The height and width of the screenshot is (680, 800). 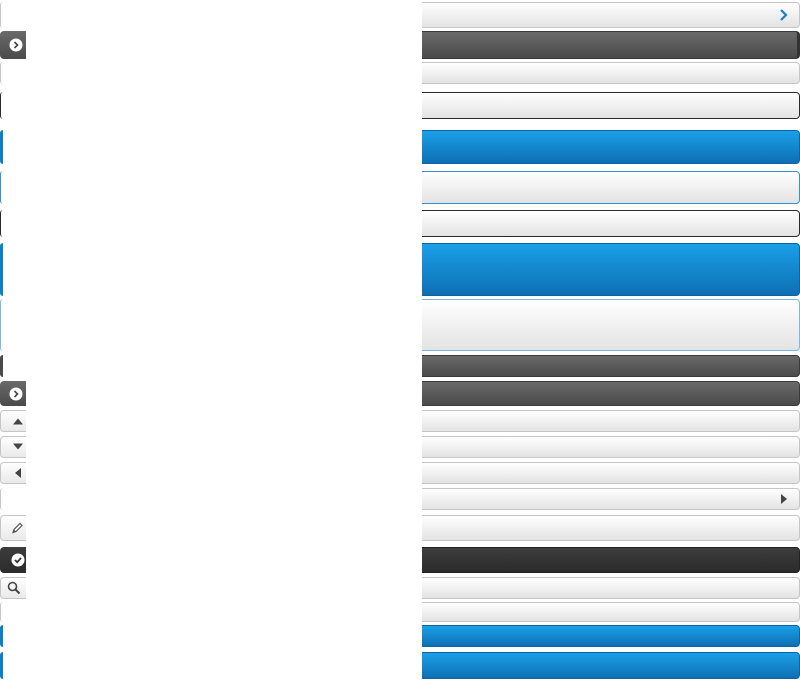 What do you see at coordinates (1, 147) in the screenshot?
I see `row-5-left-edge` at bounding box center [1, 147].